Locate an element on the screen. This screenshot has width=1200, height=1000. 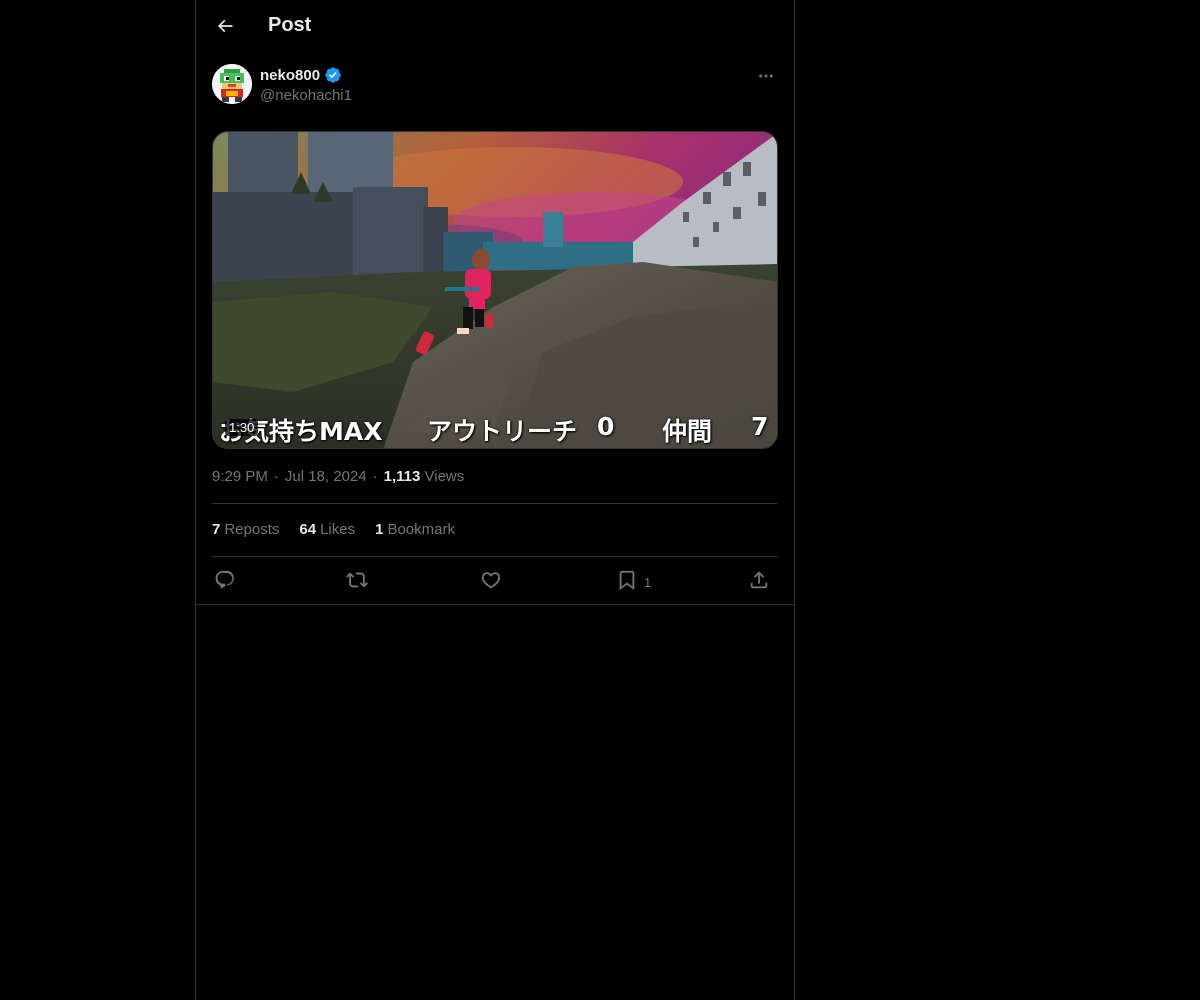
top-bar: Post is located at coordinates (495, 26).